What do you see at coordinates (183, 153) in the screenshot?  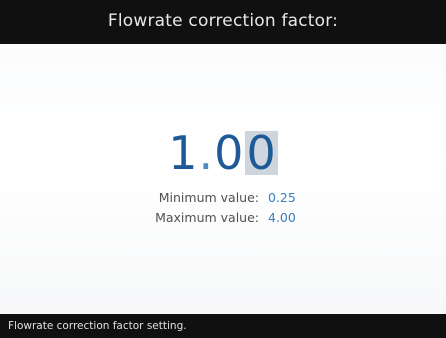 I see `value-integer-digit: 1` at bounding box center [183, 153].